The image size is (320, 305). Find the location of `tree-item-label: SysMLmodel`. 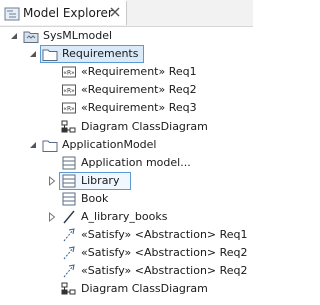

tree-item-label: SysMLmodel is located at coordinates (78, 35).